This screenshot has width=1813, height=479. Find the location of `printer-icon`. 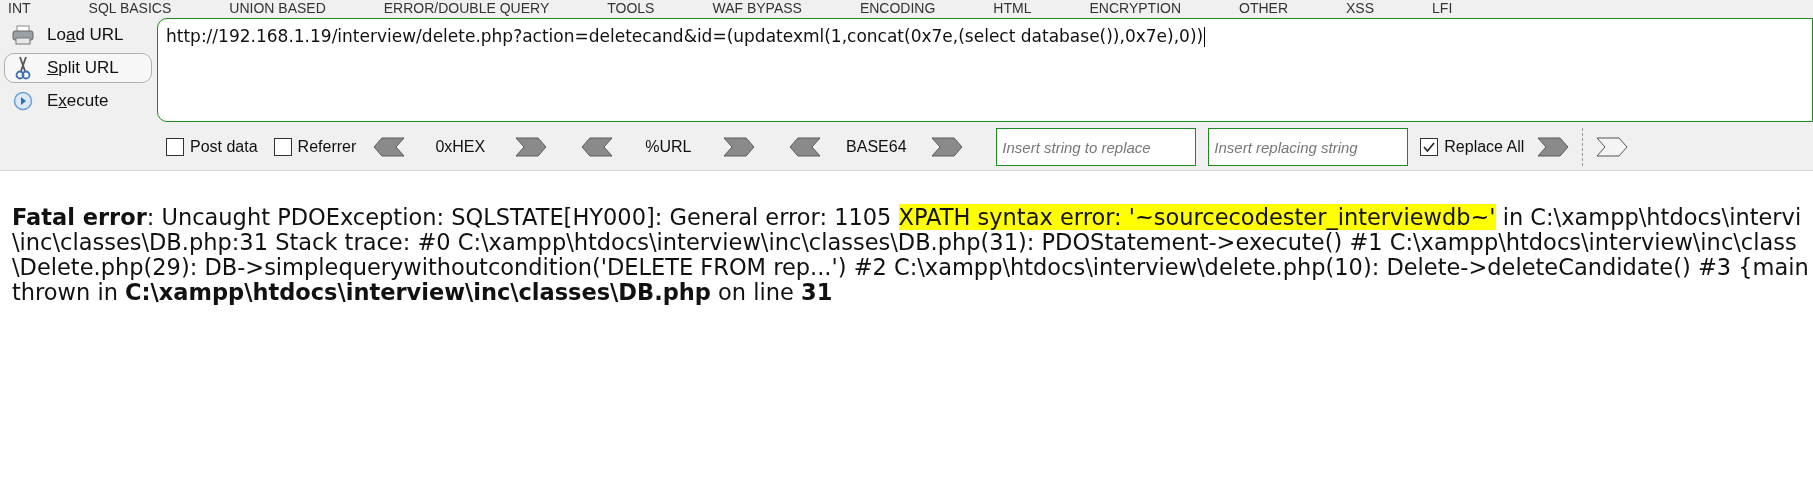

printer-icon is located at coordinates (23, 35).